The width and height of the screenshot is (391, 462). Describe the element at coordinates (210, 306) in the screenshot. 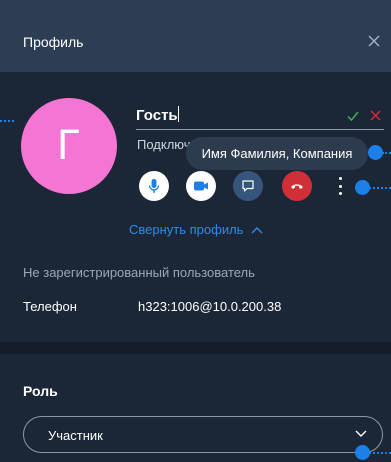

I see `phone-value: h323:1006@10.0.200.38` at that location.